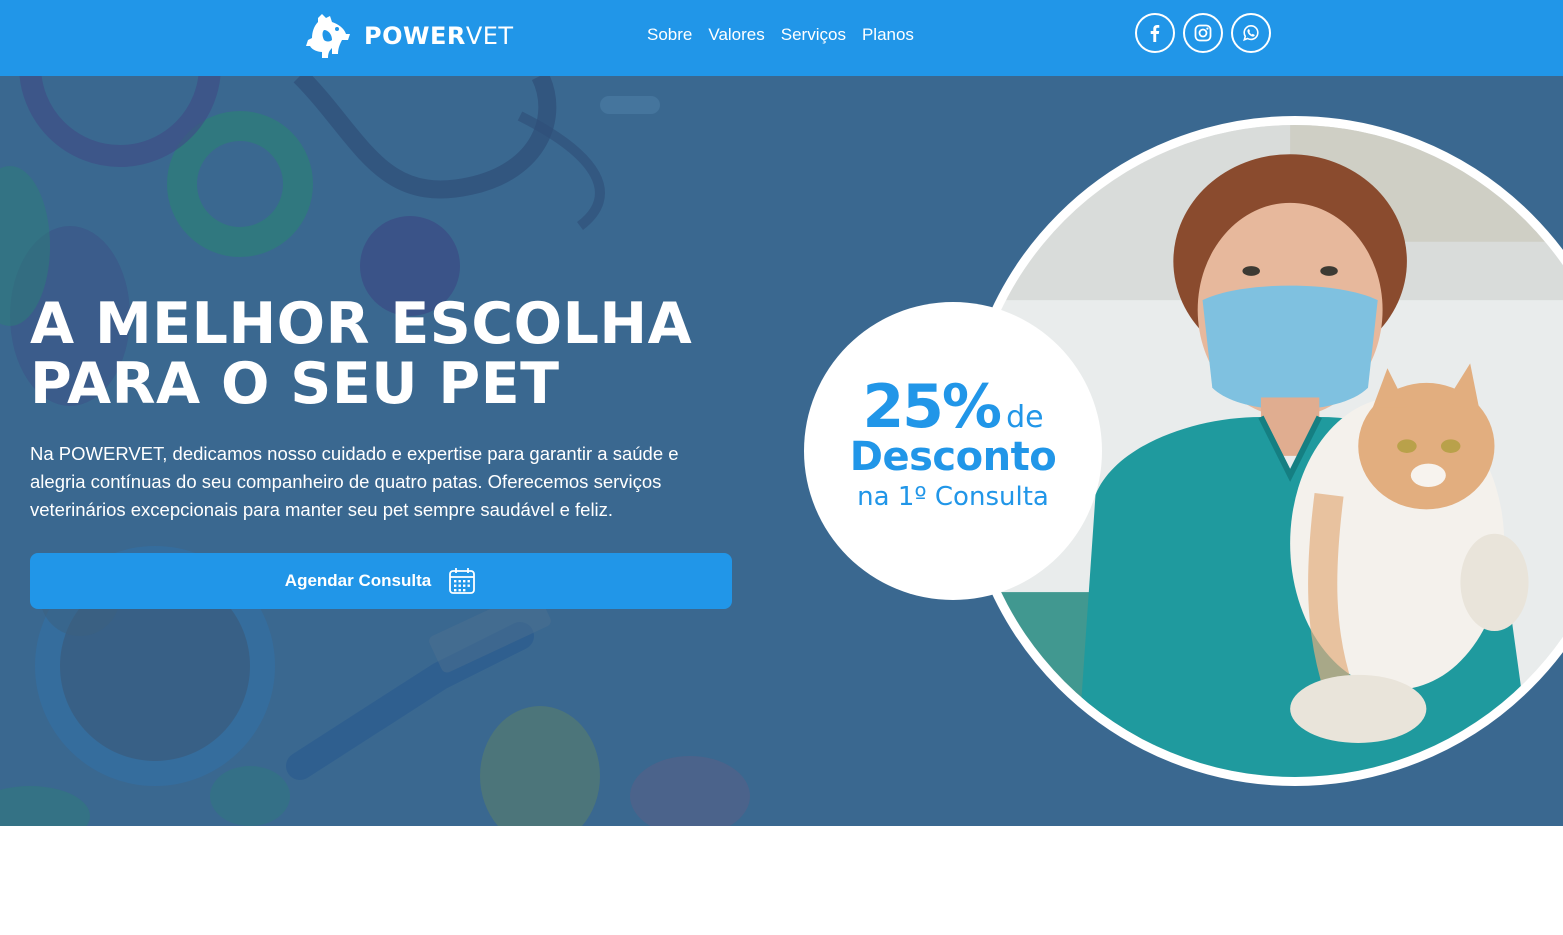 The width and height of the screenshot is (1563, 935). I want to click on dog-cat-silhouette-icon, so click(328, 36).